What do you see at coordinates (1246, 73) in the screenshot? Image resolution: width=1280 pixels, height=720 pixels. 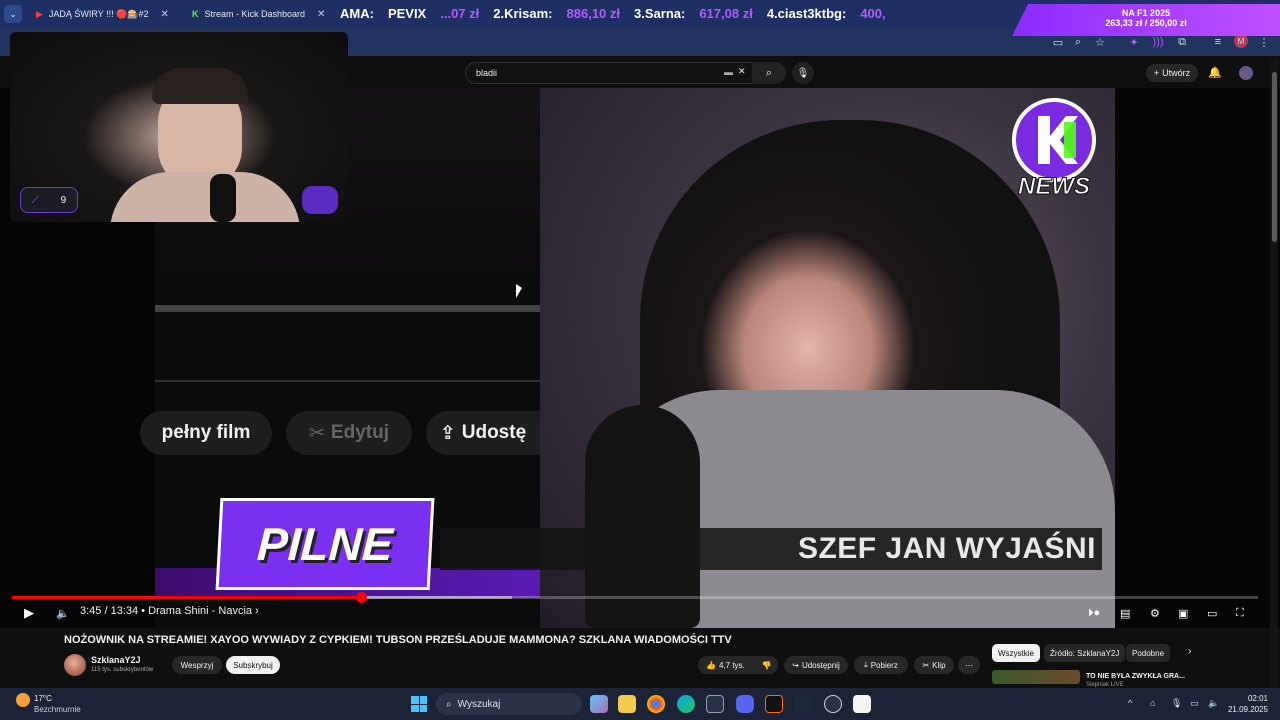 I see `account-avatar` at bounding box center [1246, 73].